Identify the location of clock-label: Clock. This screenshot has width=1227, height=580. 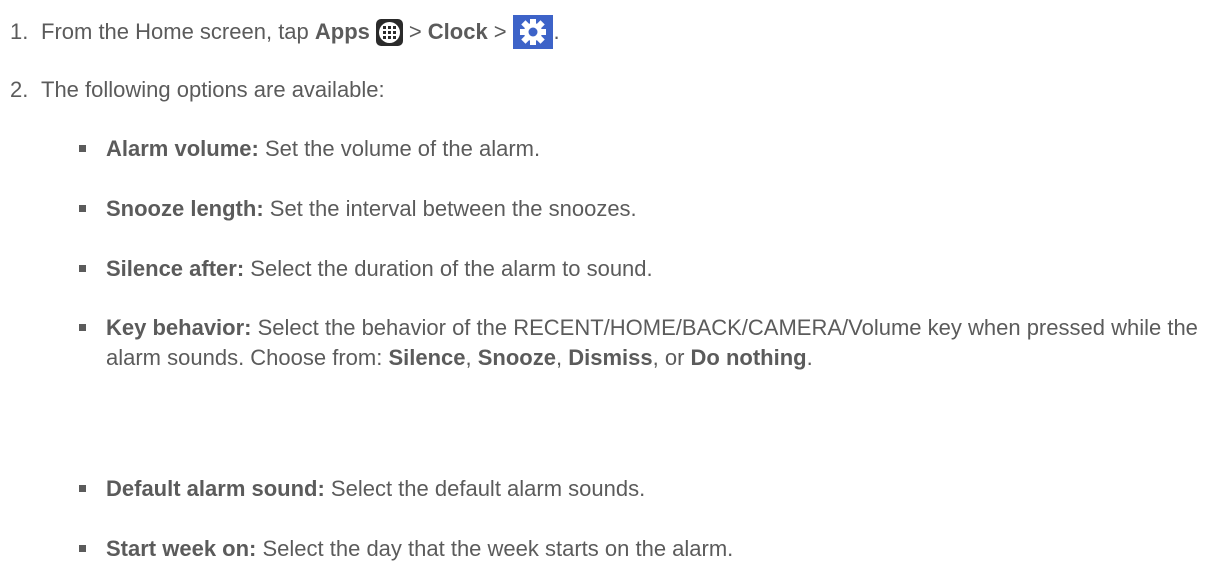
(457, 31).